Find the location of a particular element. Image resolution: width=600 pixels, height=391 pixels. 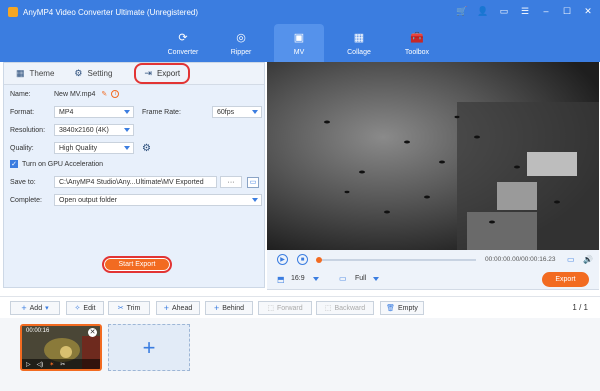

framerate-label: Frame Rate: is located at coordinates (161, 112).